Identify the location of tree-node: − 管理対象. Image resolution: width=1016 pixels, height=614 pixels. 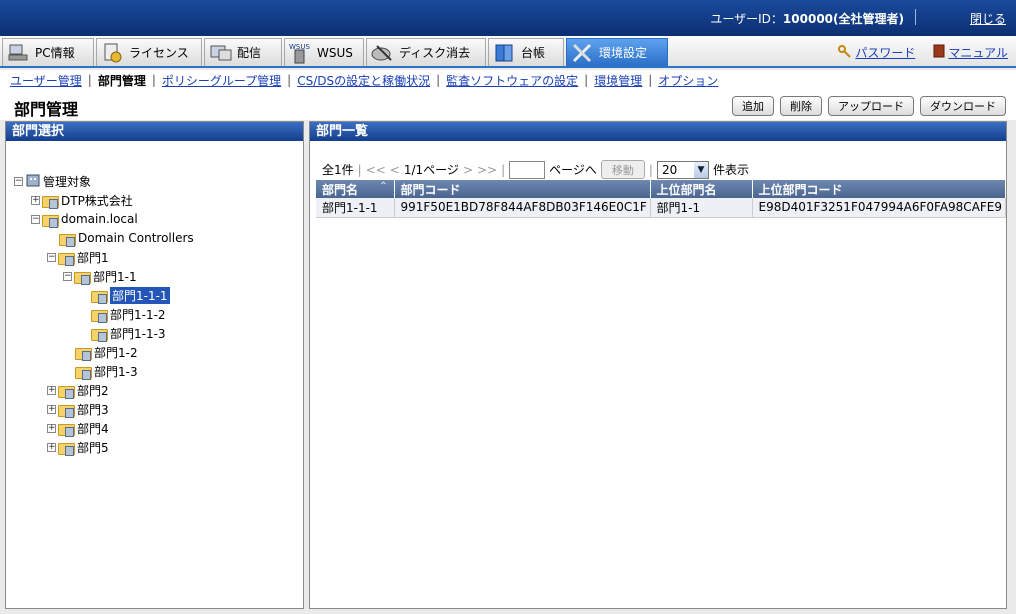
(52, 181).